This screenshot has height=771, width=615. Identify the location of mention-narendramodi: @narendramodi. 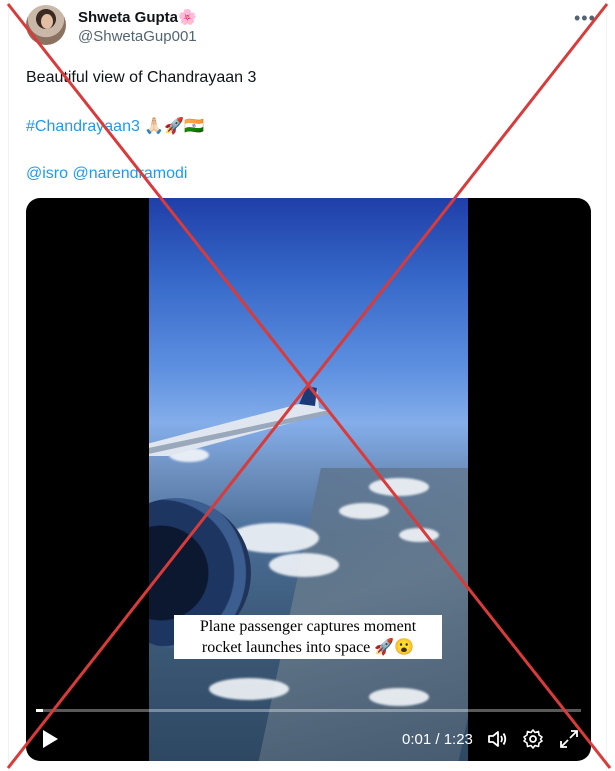
(129, 173).